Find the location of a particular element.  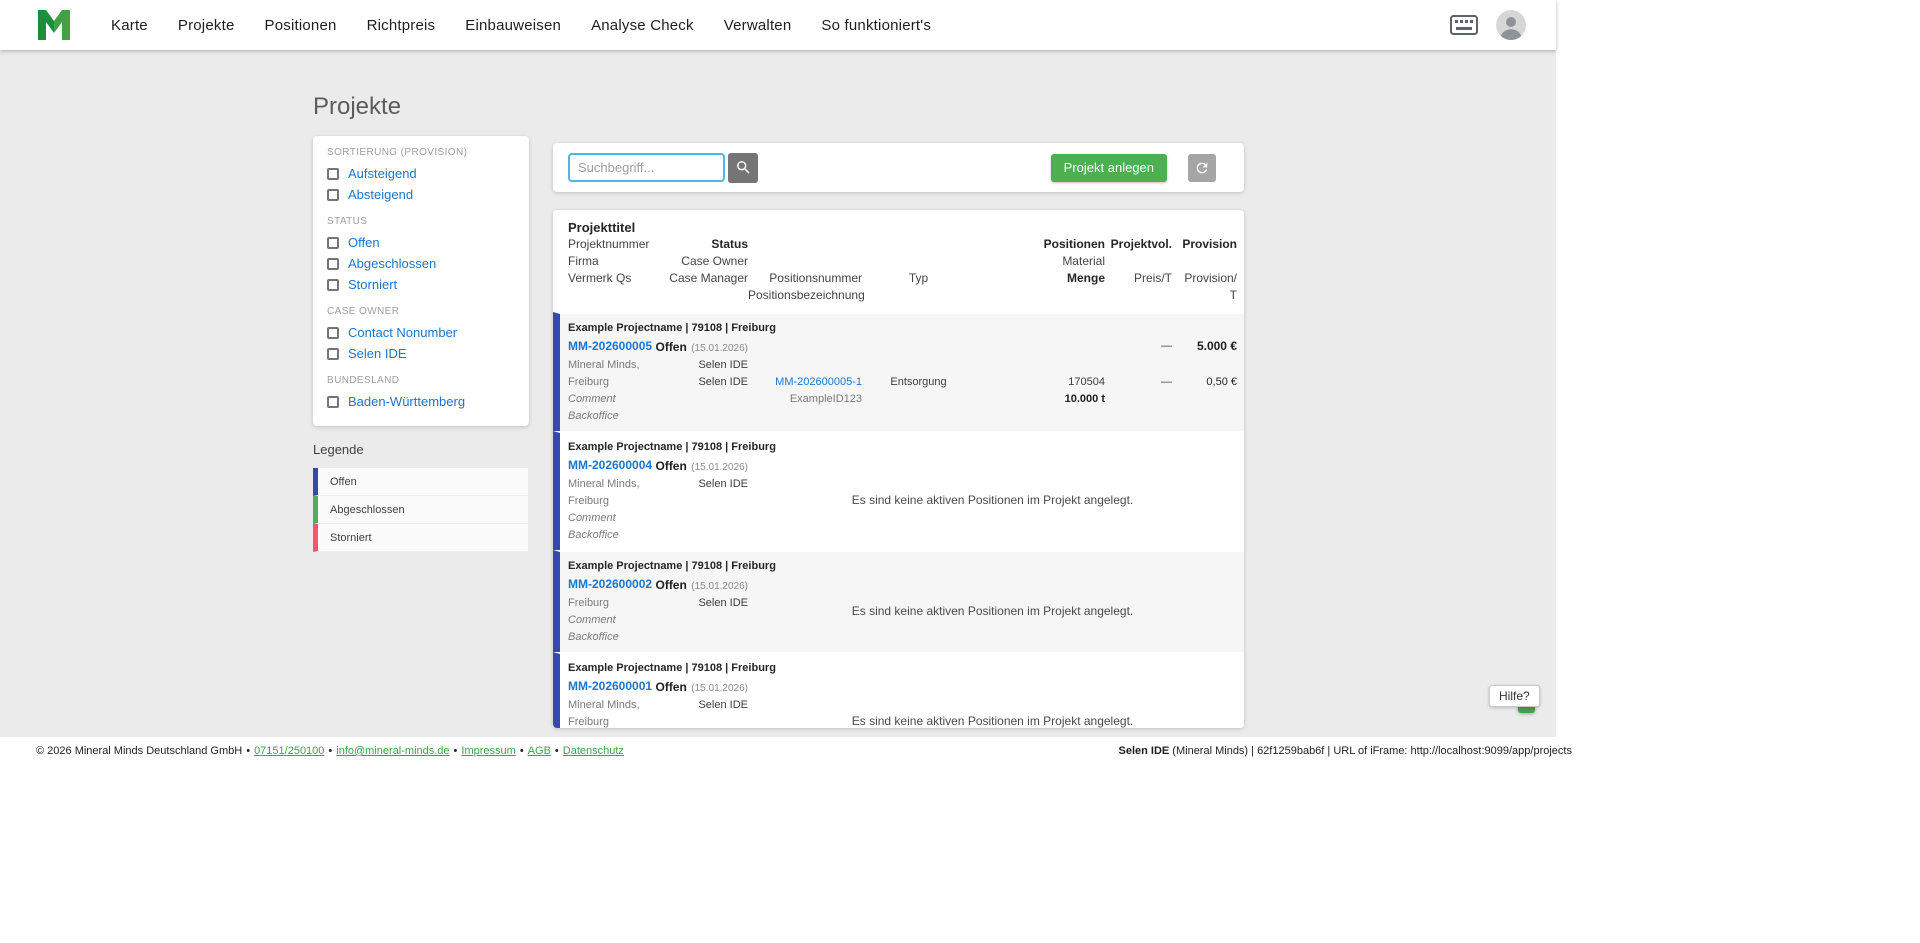

filter-option-storniert: Storniert is located at coordinates (421, 284).